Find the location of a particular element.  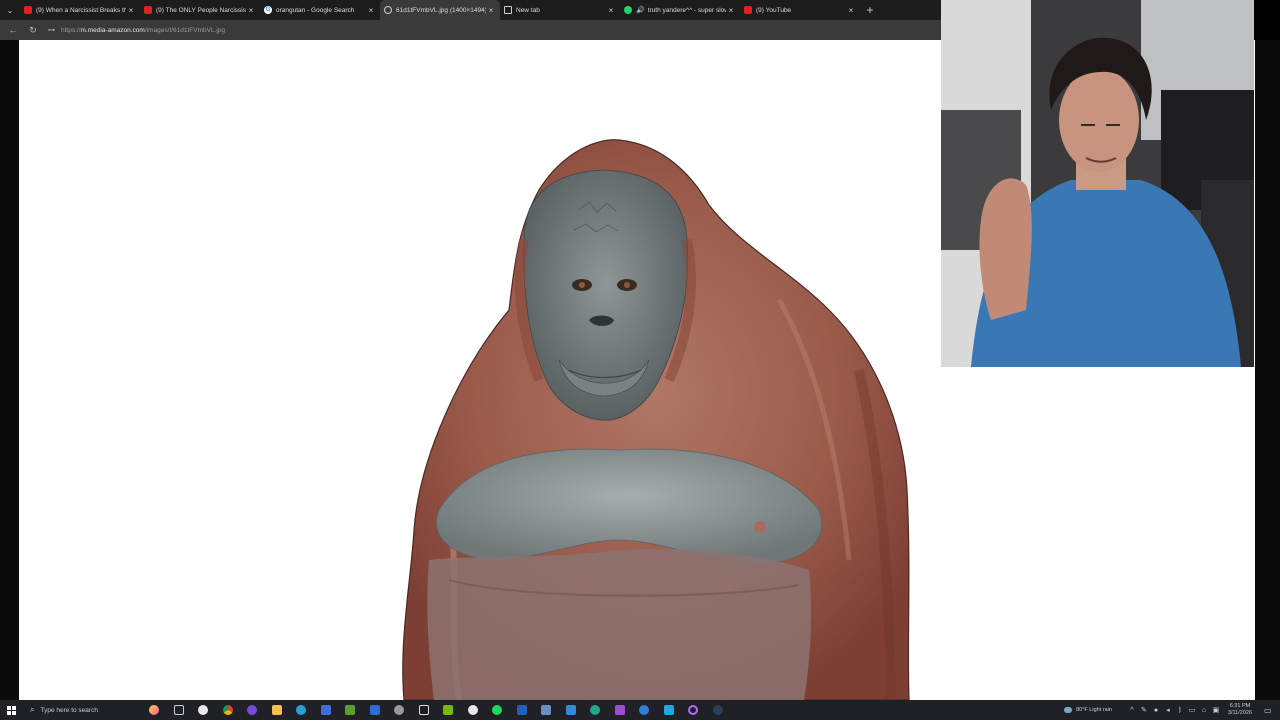

page-scroll-area is located at coordinates (1267, 370).